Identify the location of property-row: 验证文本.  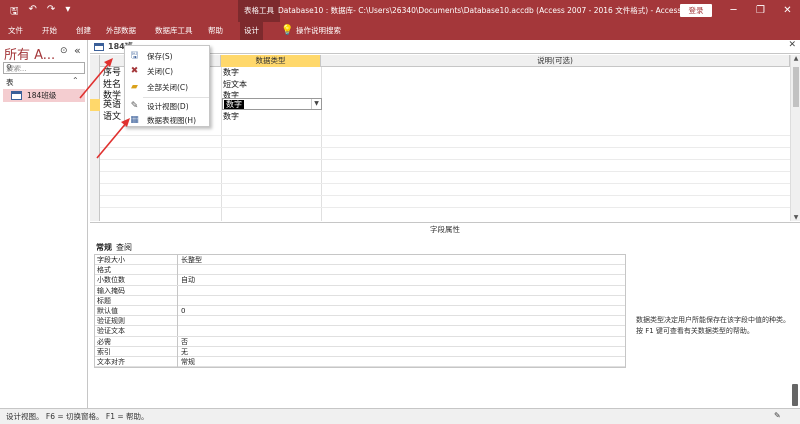
(360, 331).